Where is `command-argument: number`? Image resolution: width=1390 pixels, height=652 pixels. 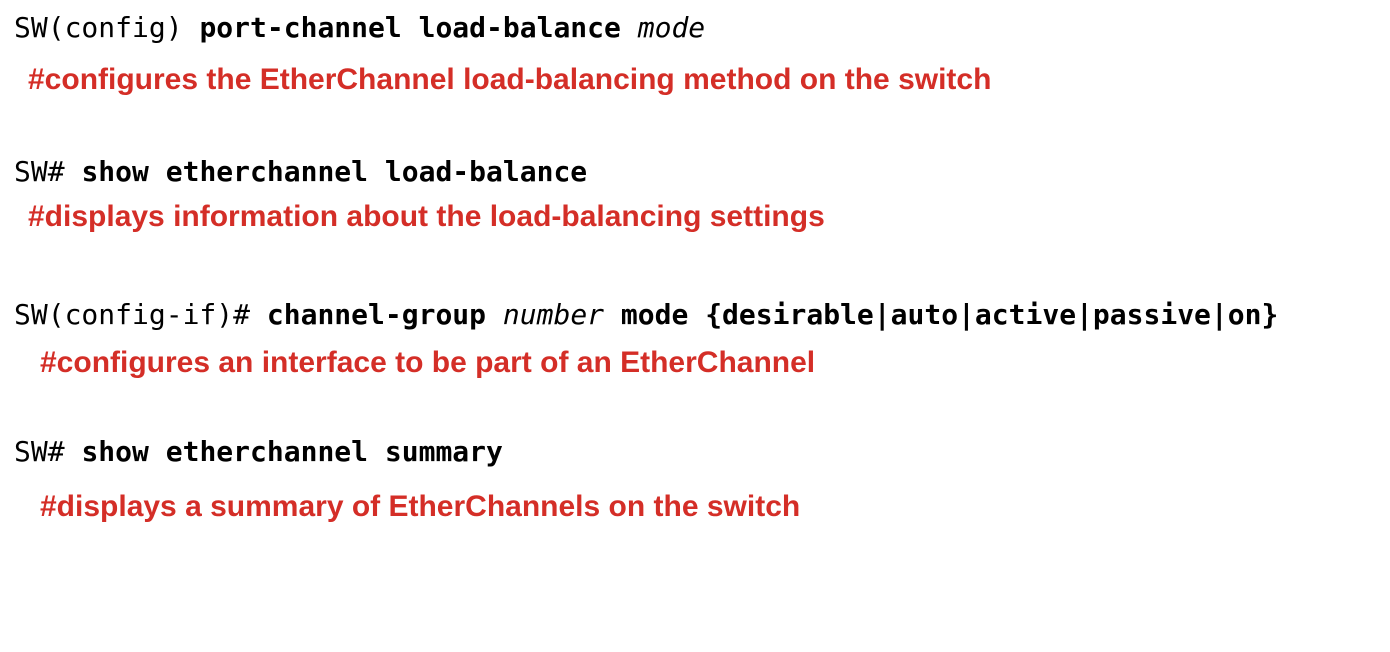
command-argument: number is located at coordinates (553, 314).